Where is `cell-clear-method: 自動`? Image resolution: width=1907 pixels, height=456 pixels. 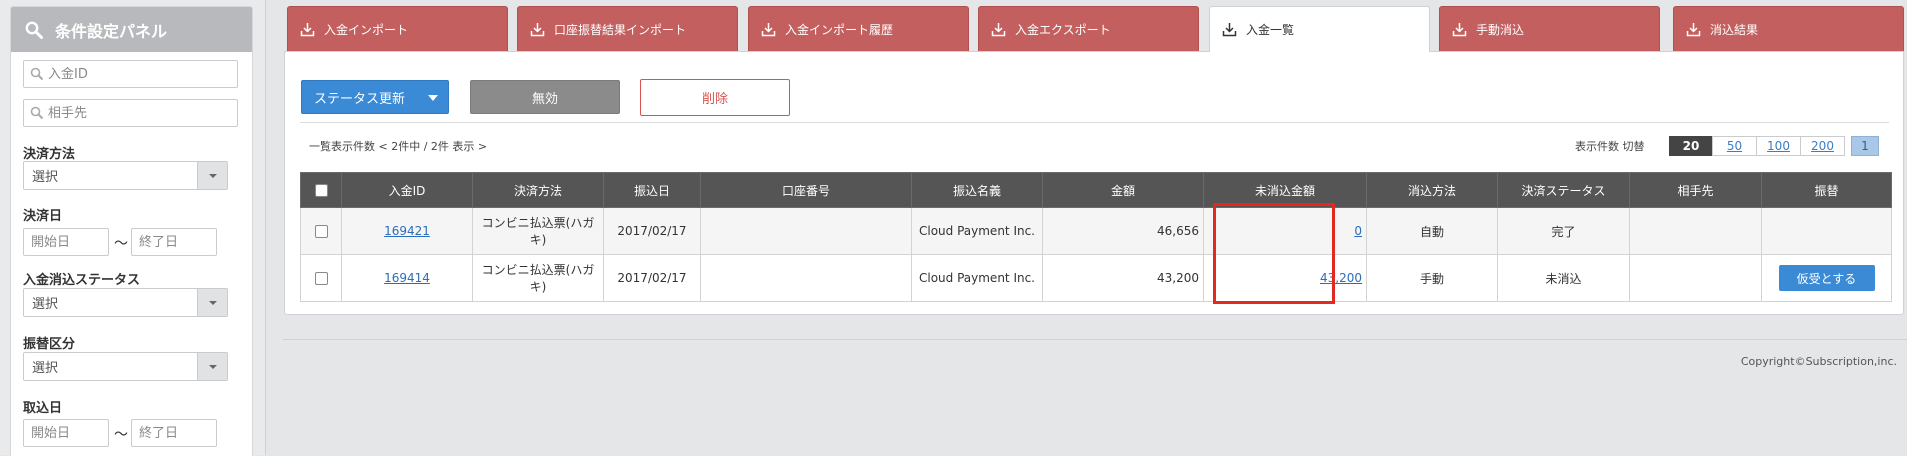 cell-clear-method: 自動 is located at coordinates (1432, 231).